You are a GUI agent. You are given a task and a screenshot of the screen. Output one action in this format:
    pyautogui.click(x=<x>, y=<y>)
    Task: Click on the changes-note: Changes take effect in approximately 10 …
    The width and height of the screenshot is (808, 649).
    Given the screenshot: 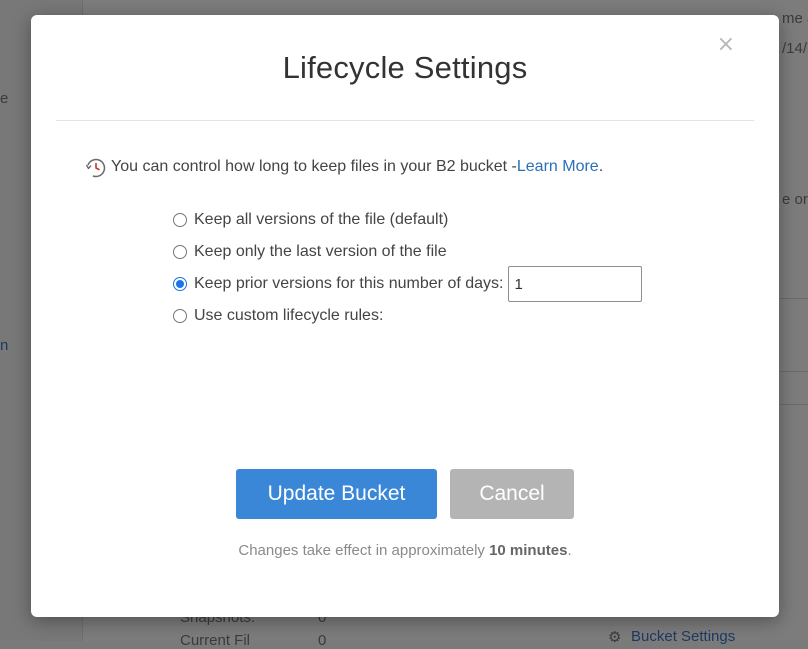 What is the action you would take?
    pyautogui.click(x=405, y=550)
    